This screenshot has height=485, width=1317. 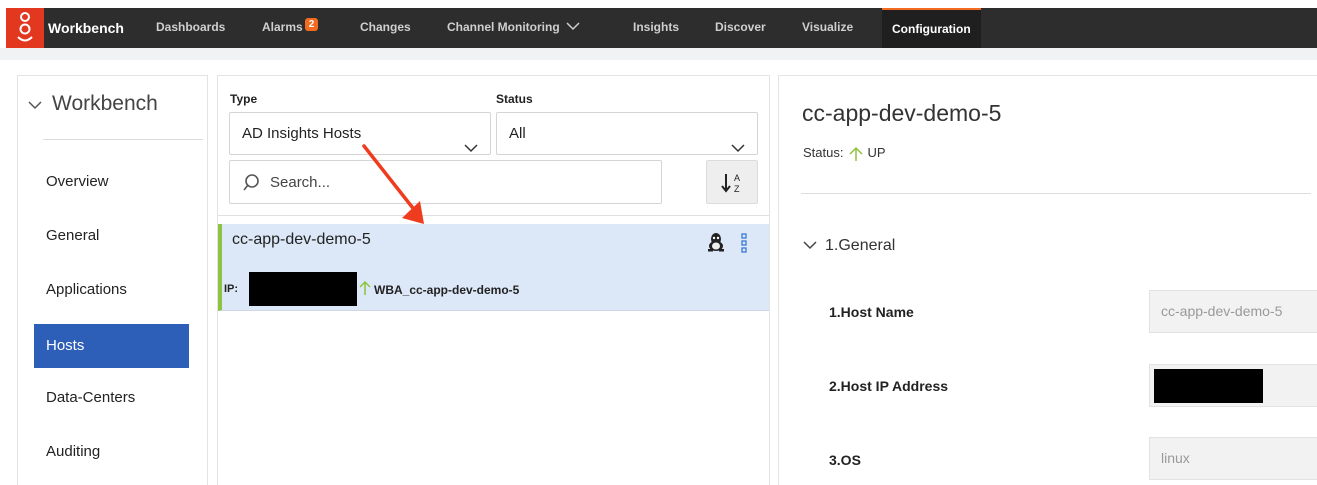 I want to click on ip-label: IP:, so click(x=231, y=289).